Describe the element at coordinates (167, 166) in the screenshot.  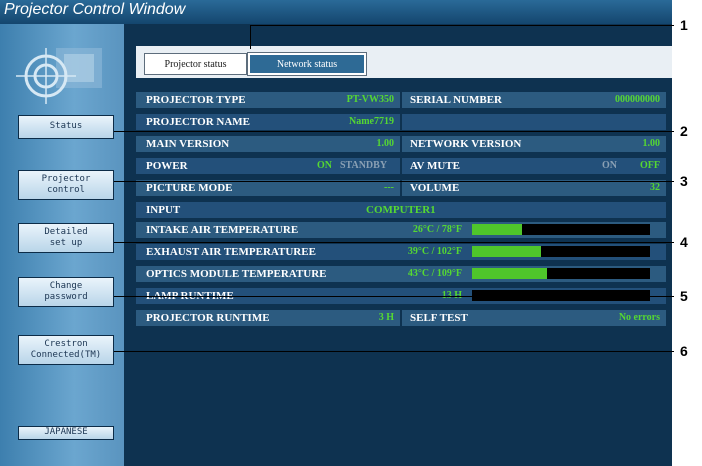
I see `power-label: POWER` at that location.